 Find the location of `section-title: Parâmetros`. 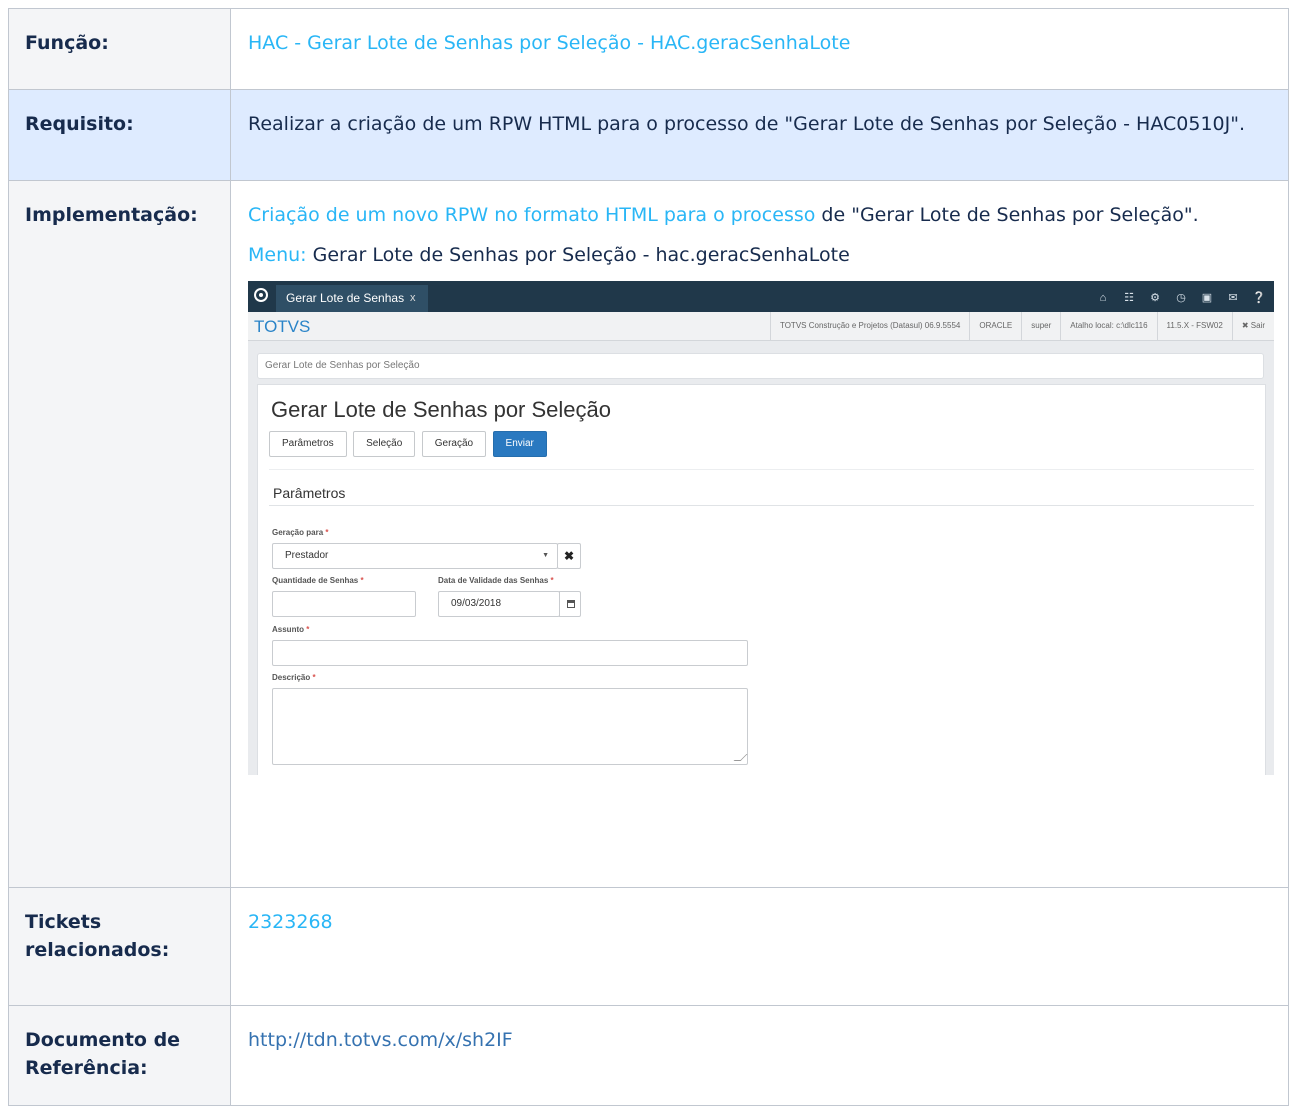

section-title: Parâmetros is located at coordinates (309, 493).